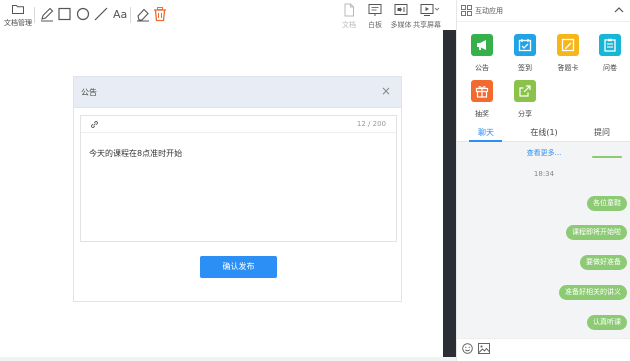 The image size is (630, 361). Describe the element at coordinates (607, 322) in the screenshot. I see `chat-message: 认真听课` at that location.